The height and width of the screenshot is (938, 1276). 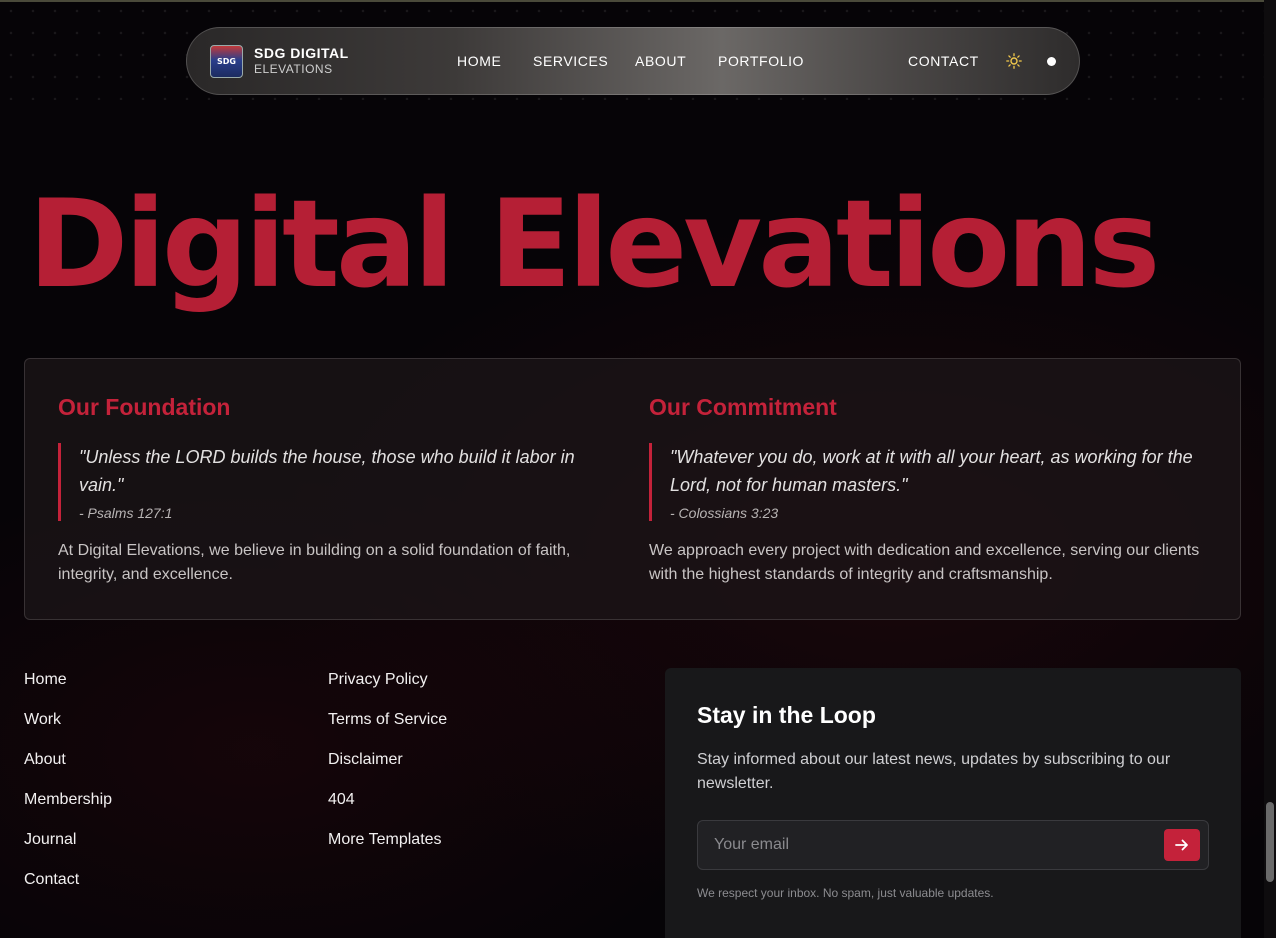 What do you see at coordinates (301, 53) in the screenshot?
I see `brand-name: SDG DIGITAL` at bounding box center [301, 53].